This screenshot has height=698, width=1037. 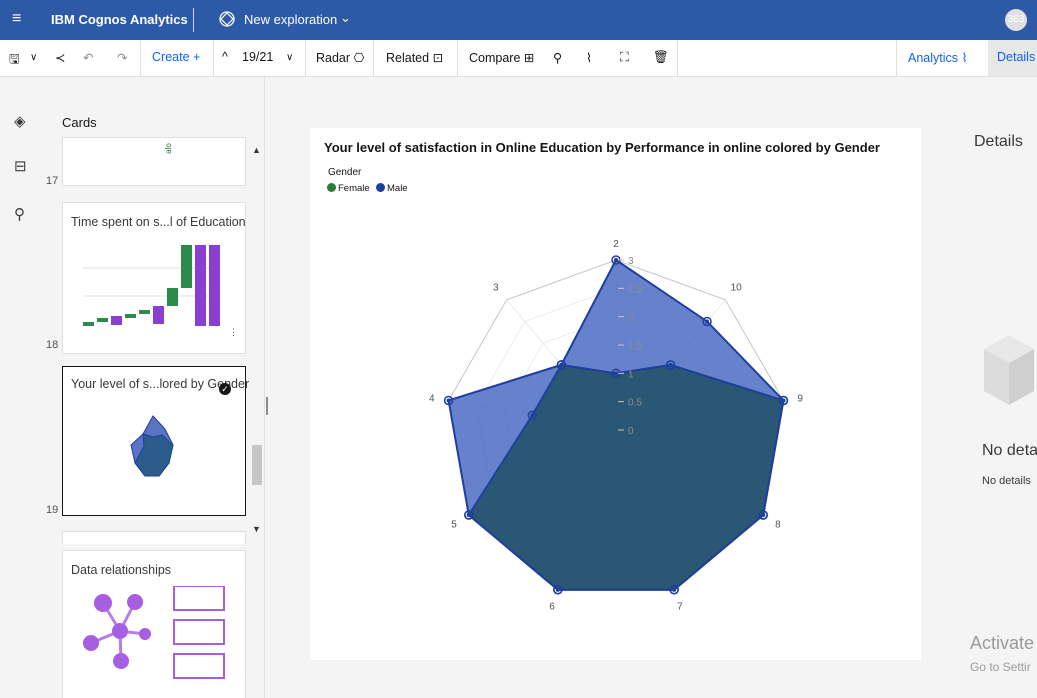 What do you see at coordinates (635, 403) in the screenshot?
I see `radial-tick-label: 0.5` at bounding box center [635, 403].